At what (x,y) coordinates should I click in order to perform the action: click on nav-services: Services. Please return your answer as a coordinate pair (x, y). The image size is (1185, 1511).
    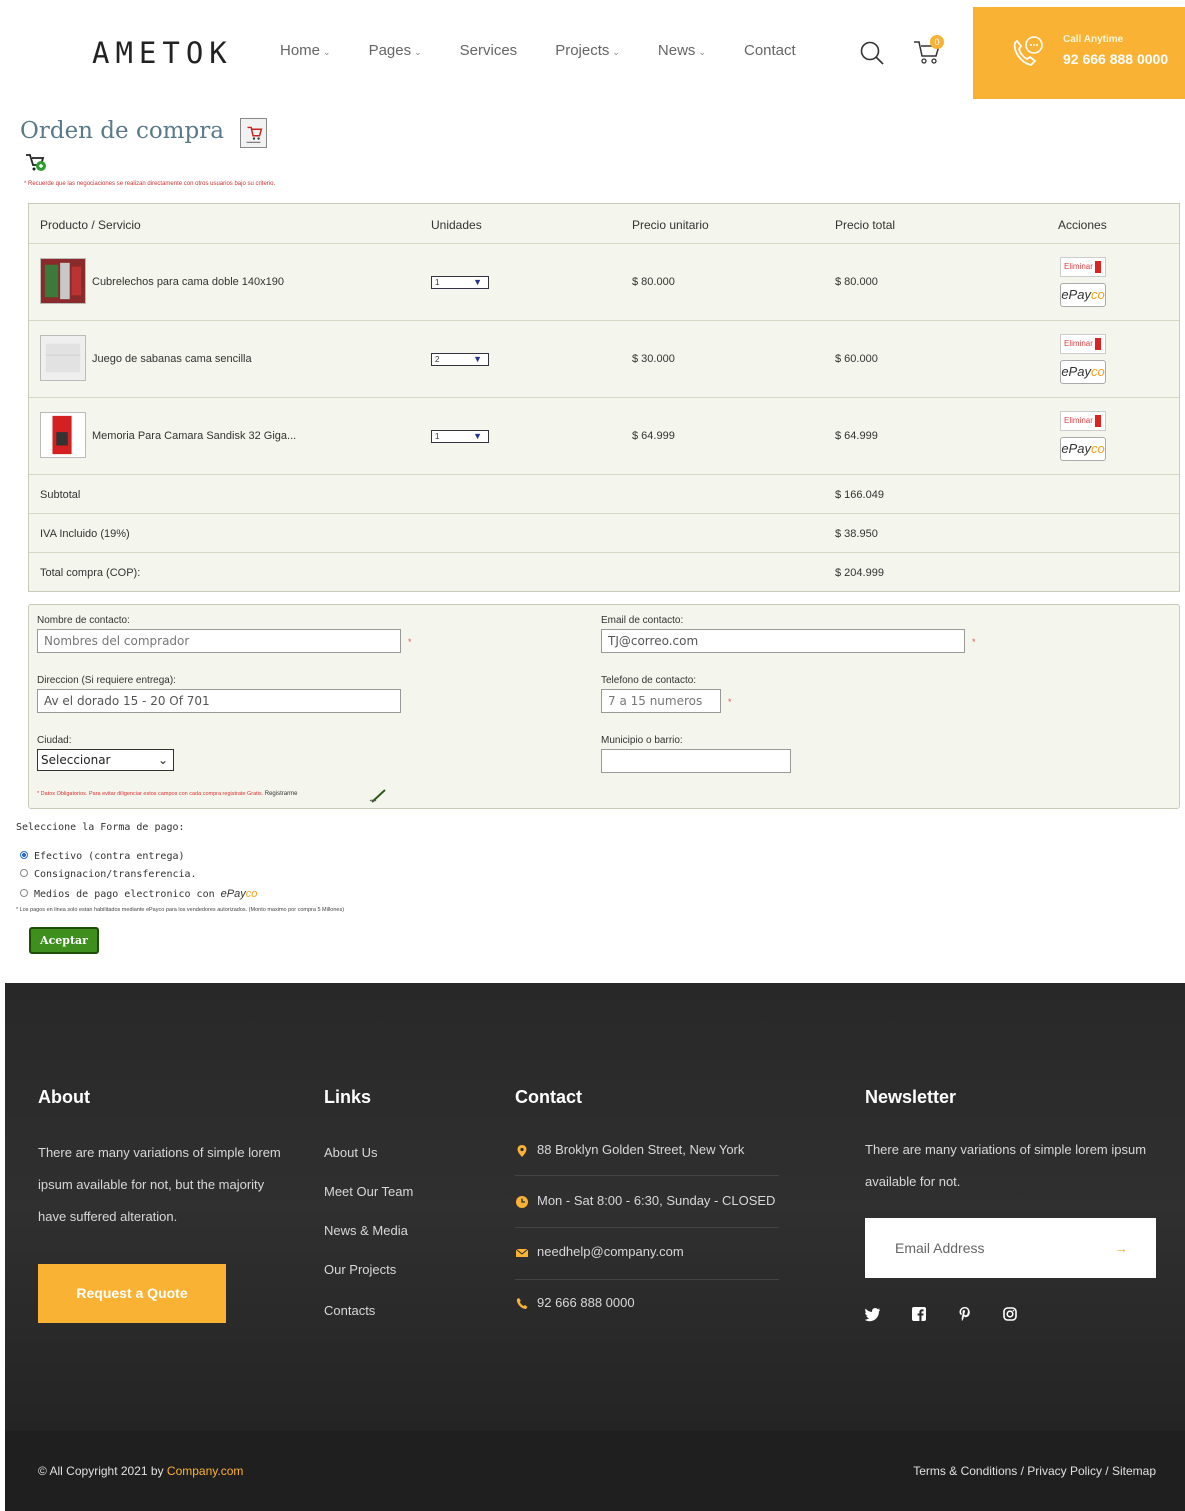
    Looking at the image, I should click on (489, 50).